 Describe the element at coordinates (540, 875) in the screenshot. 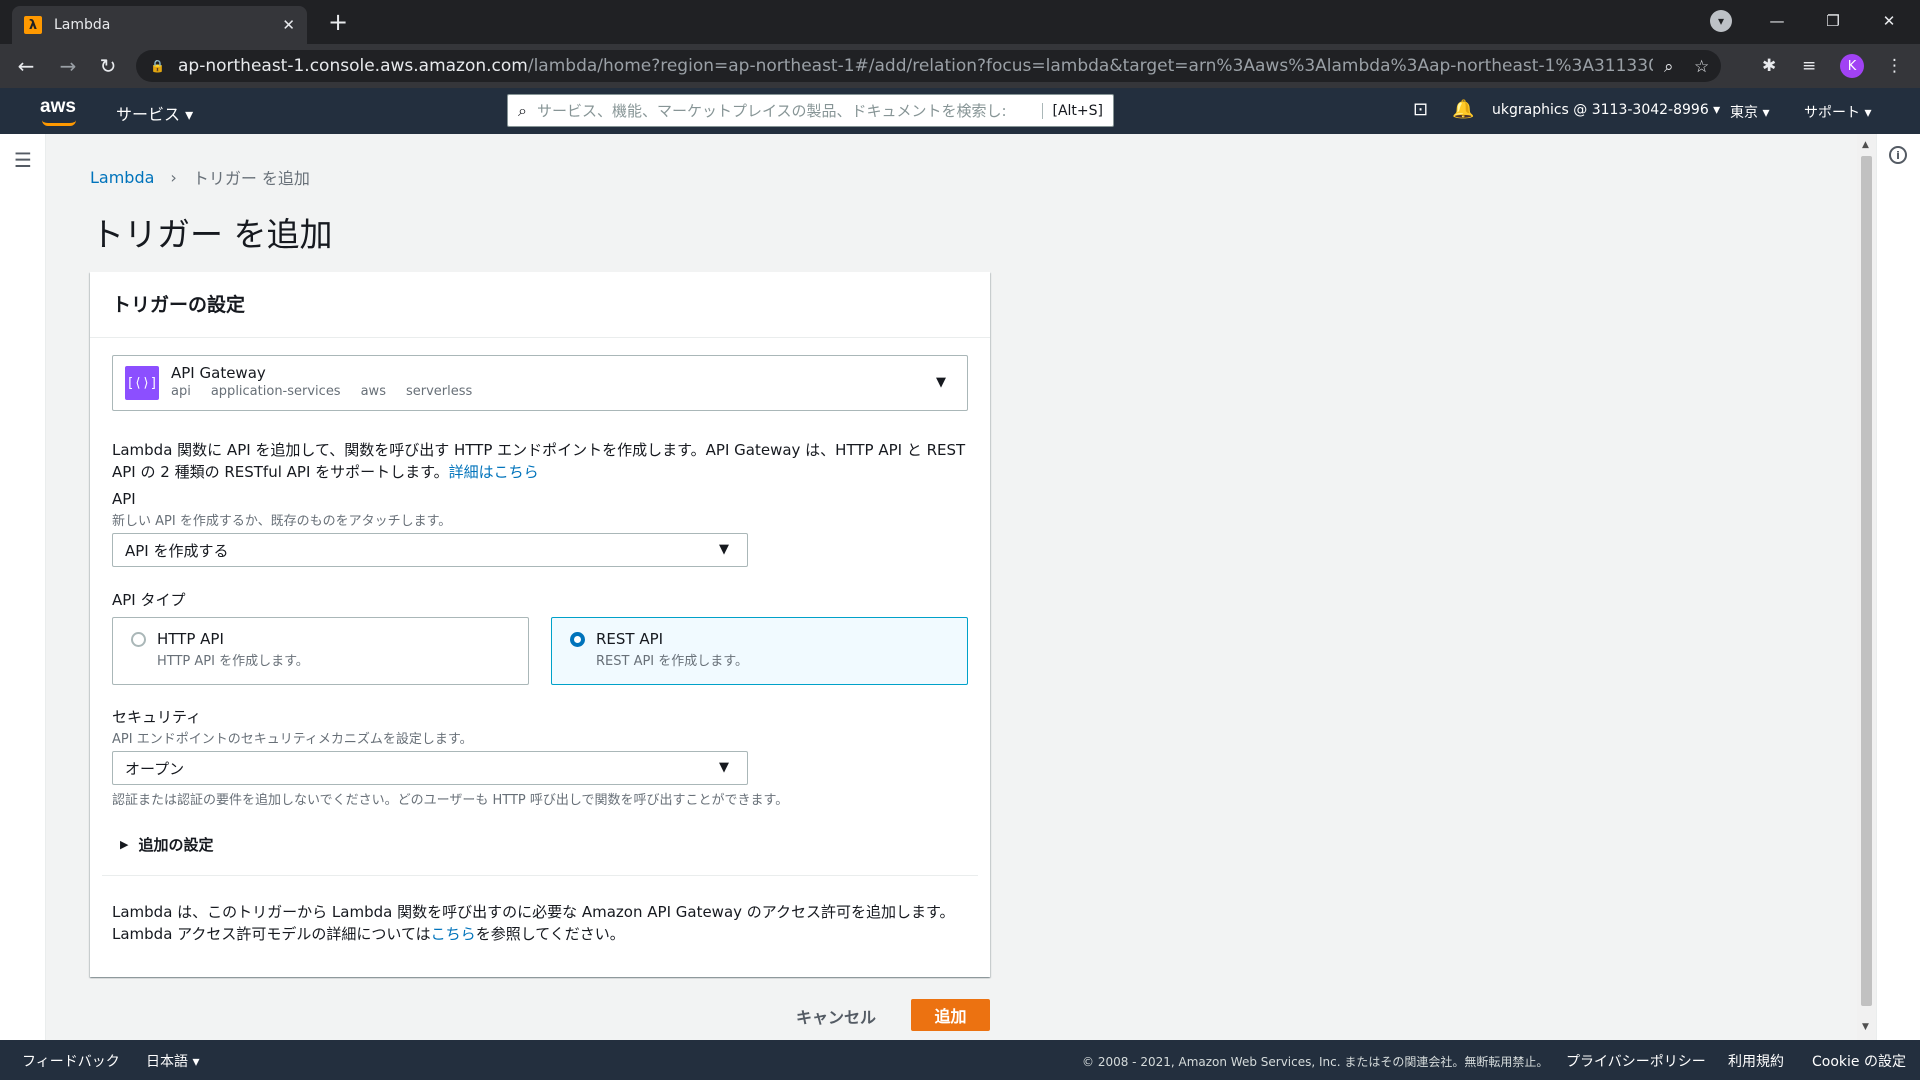

I see `divider` at that location.